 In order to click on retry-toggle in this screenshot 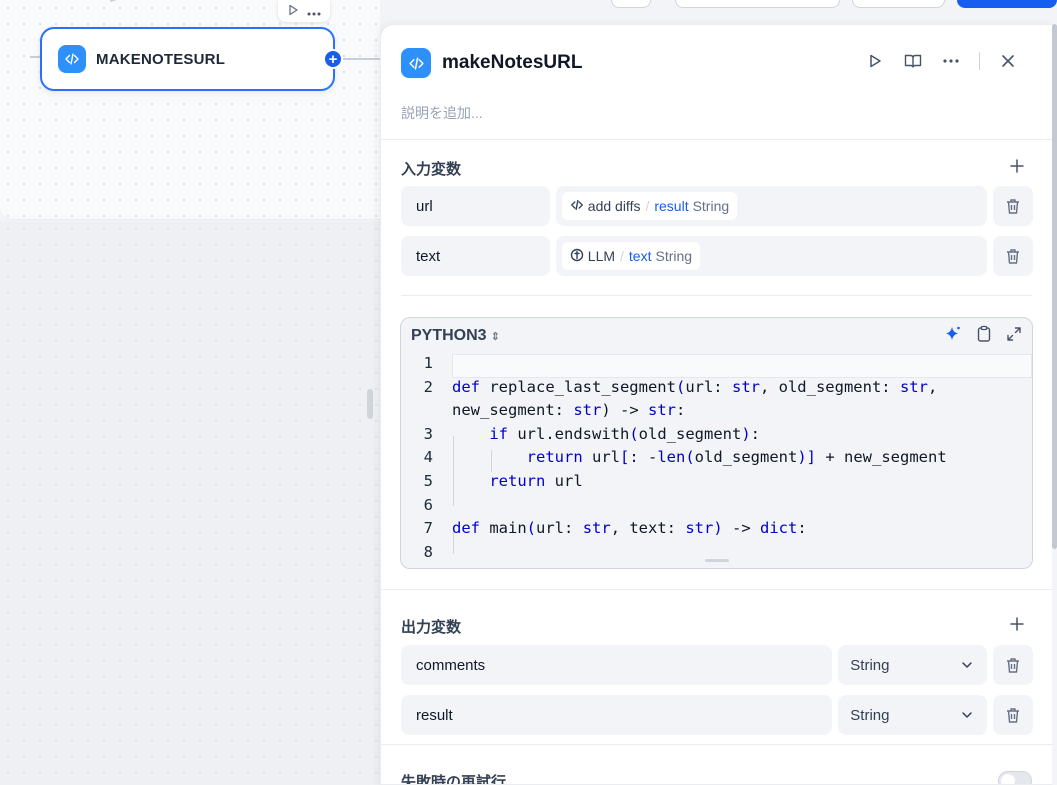, I will do `click(1015, 777)`.